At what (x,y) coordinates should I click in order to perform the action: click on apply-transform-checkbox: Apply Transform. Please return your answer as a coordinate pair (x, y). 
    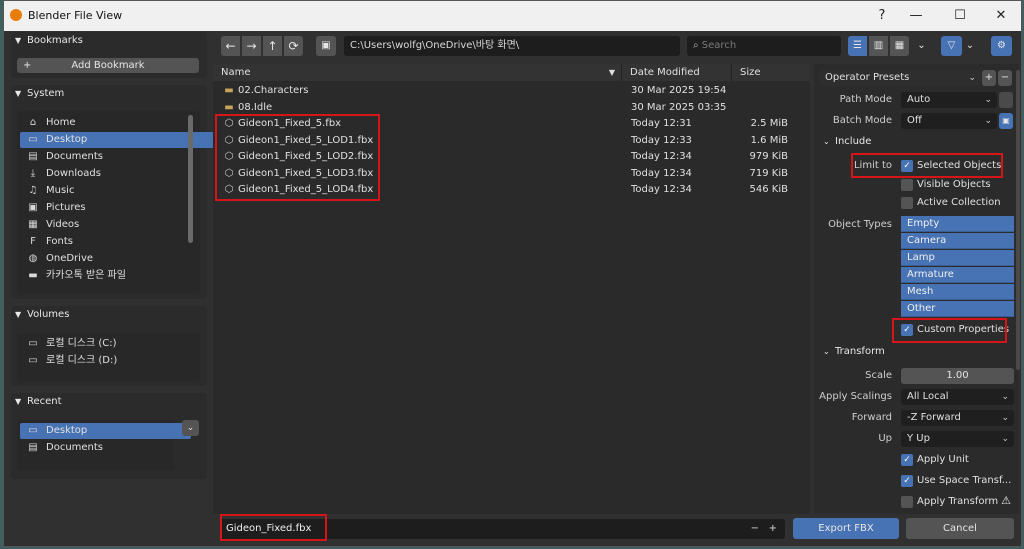
    Looking at the image, I should click on (949, 502).